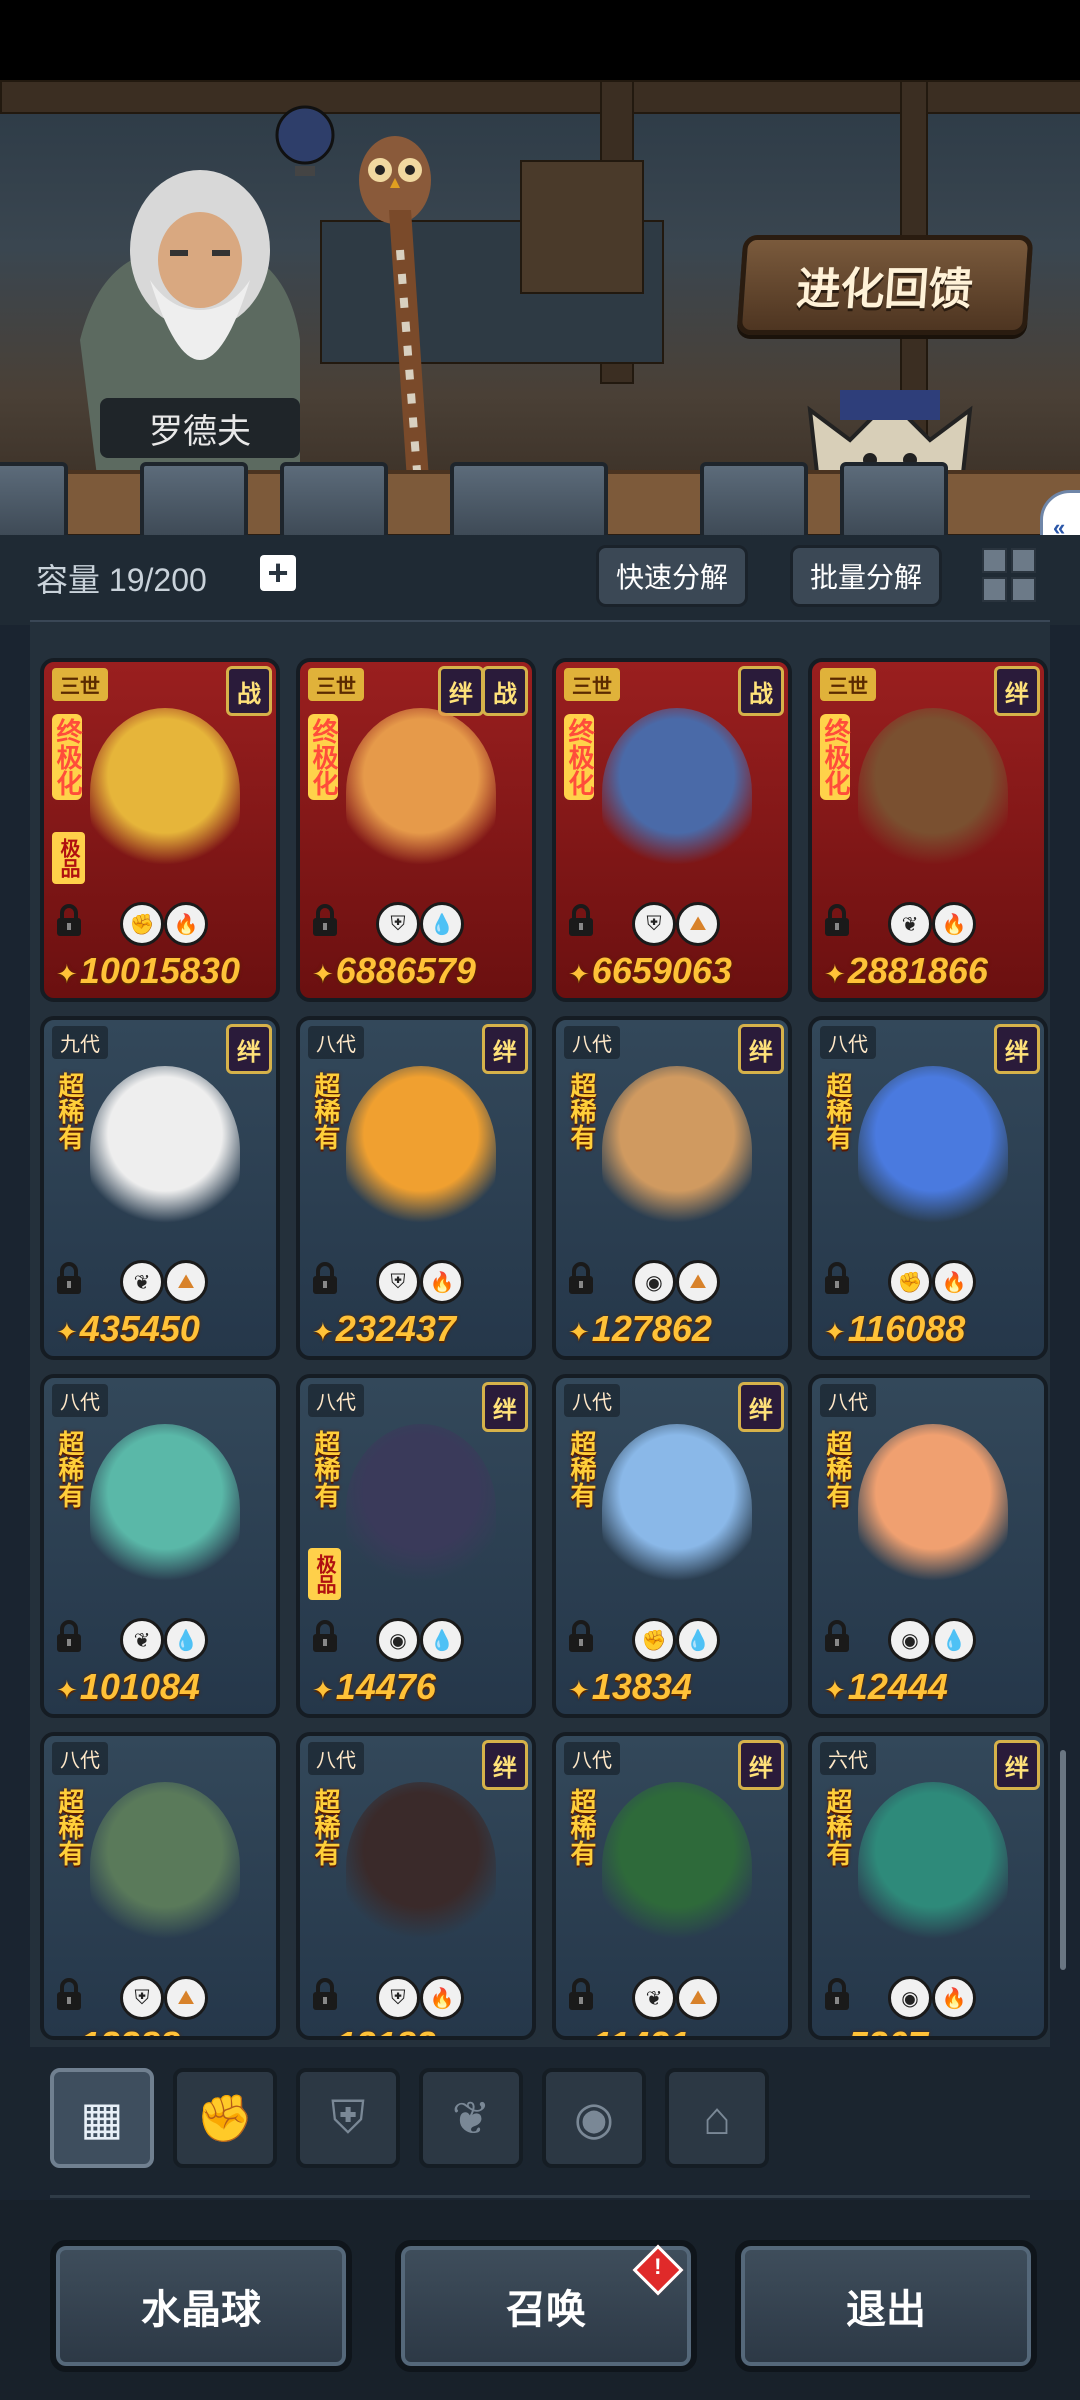 This screenshot has width=1080, height=2400. I want to click on generation-label: 九代, so click(80, 1042).